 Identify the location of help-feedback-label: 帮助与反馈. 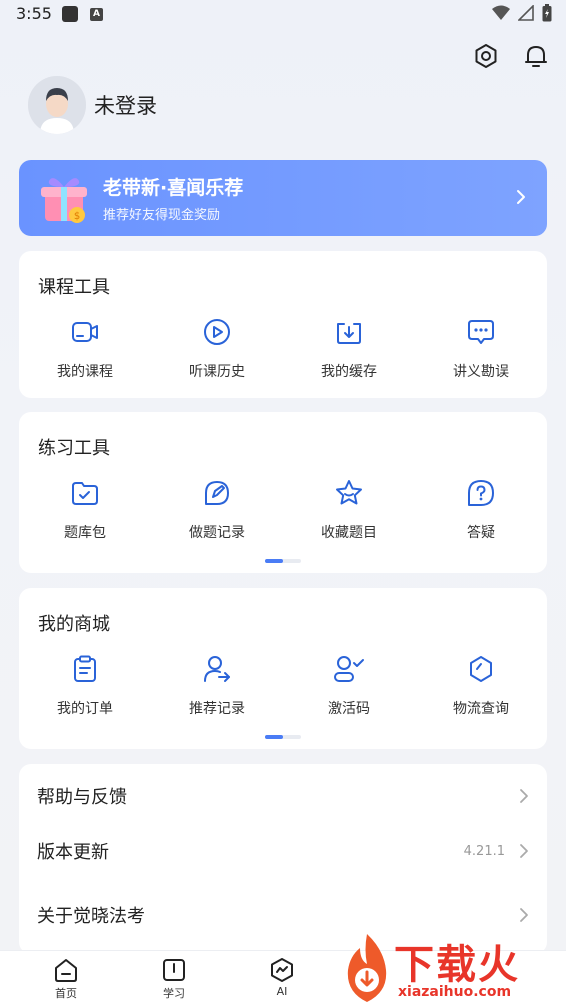
(82, 797).